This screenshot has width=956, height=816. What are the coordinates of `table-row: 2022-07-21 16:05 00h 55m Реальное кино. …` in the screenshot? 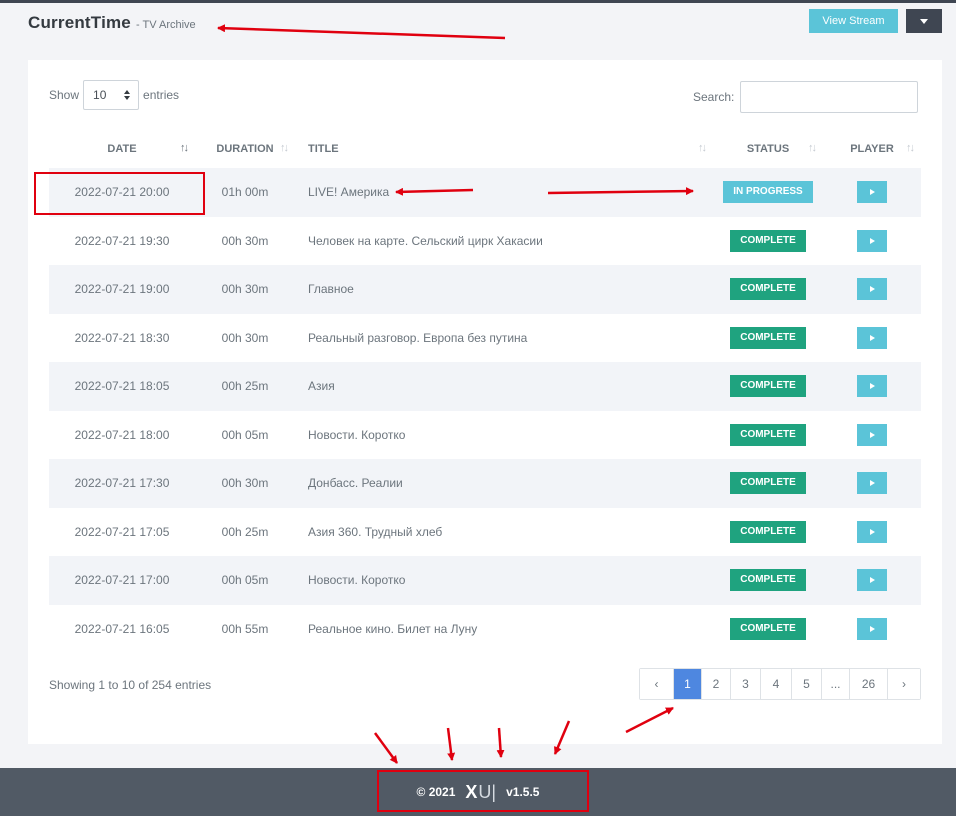 It's located at (485, 629).